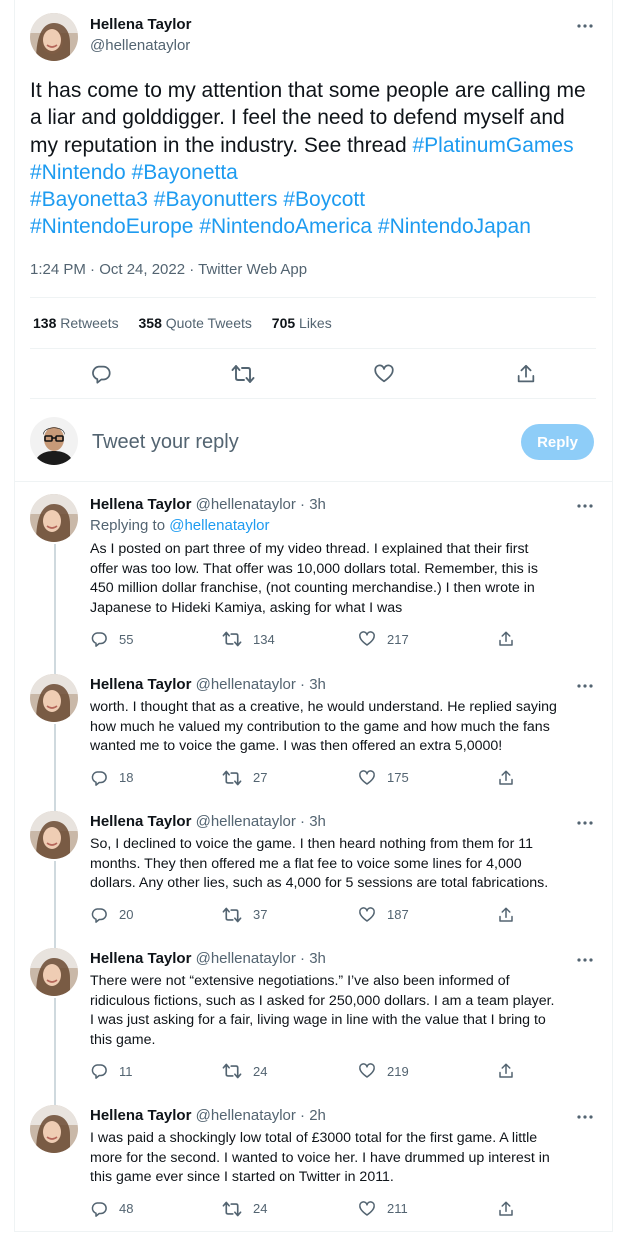 The height and width of the screenshot is (1235, 633). Describe the element at coordinates (398, 639) in the screenshot. I see `like-count: 217` at that location.